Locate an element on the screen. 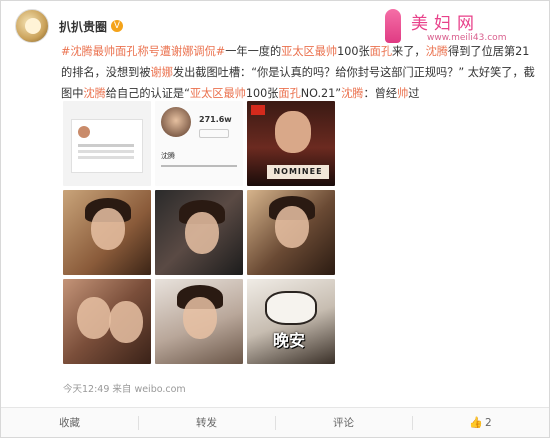  thumbs-up-icon: 👍 is located at coordinates (476, 422).